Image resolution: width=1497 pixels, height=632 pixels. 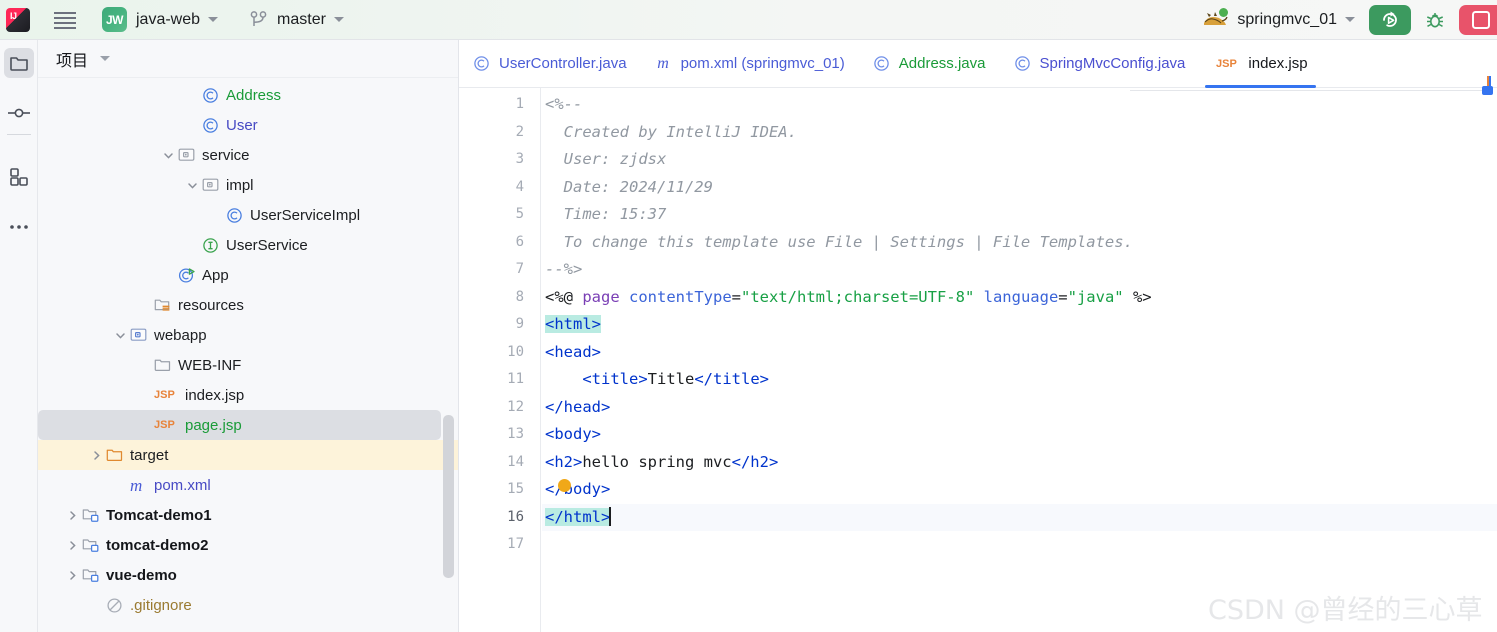 What do you see at coordinates (1019, 490) in the screenshot?
I see `code-line-15: </body>` at bounding box center [1019, 490].